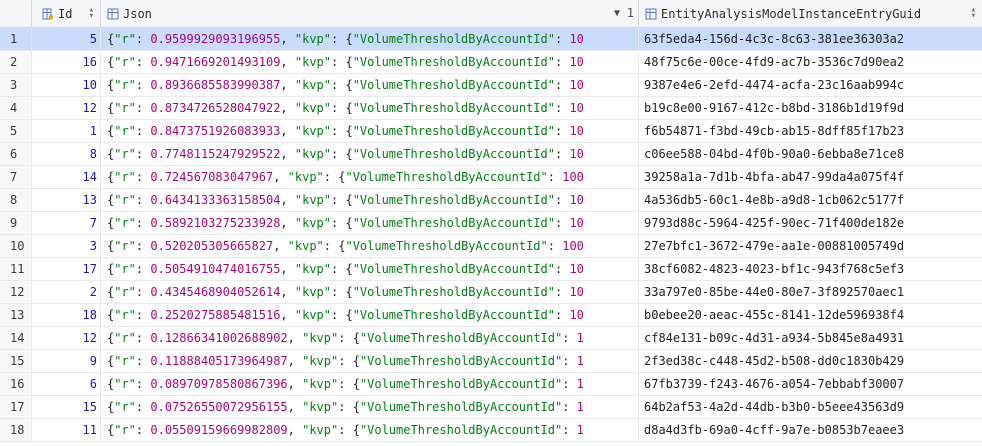  Describe the element at coordinates (461, 430) in the screenshot. I see `json-key: "VolumeThresholdByAccountId"` at that location.